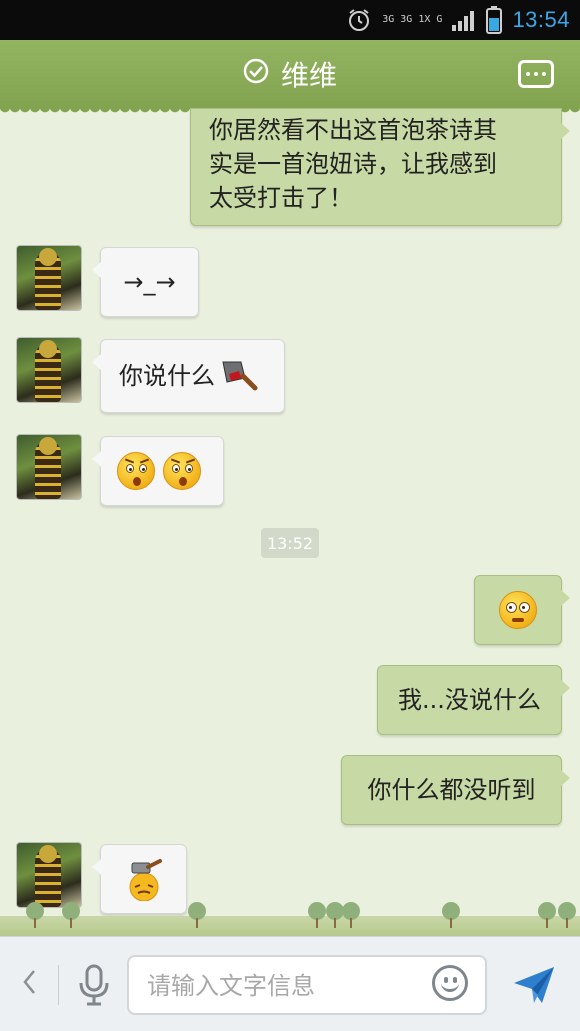  Describe the element at coordinates (450, 987) in the screenshot. I see `smiley-mouth` at that location.